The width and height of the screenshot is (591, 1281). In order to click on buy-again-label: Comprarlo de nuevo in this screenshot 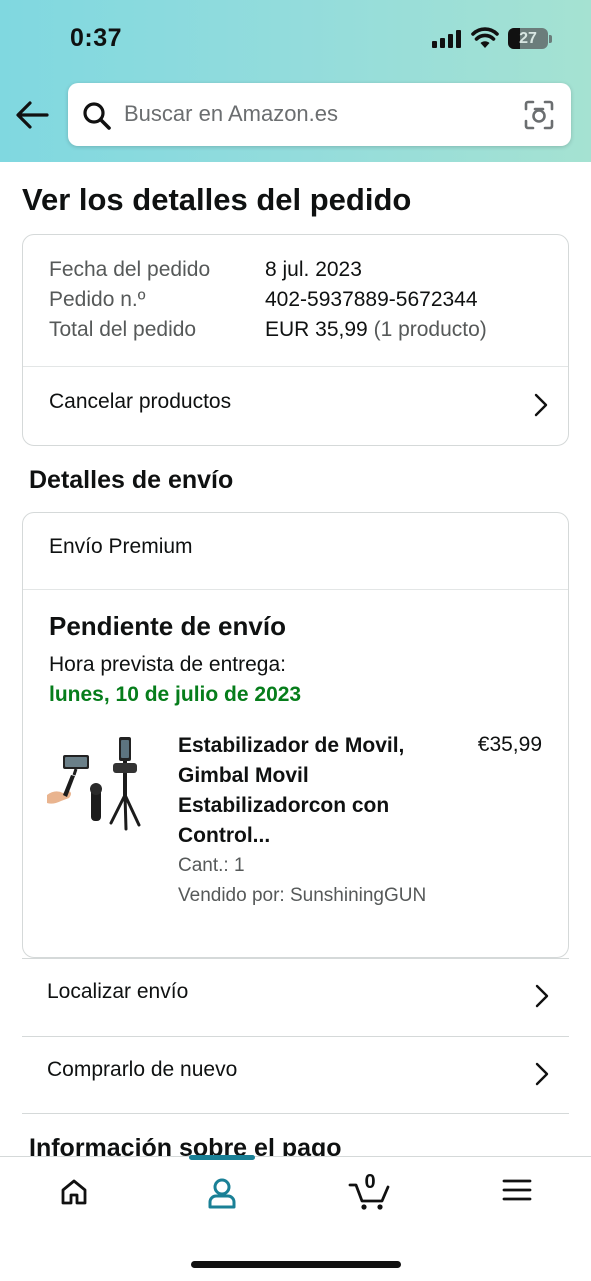, I will do `click(142, 1069)`.